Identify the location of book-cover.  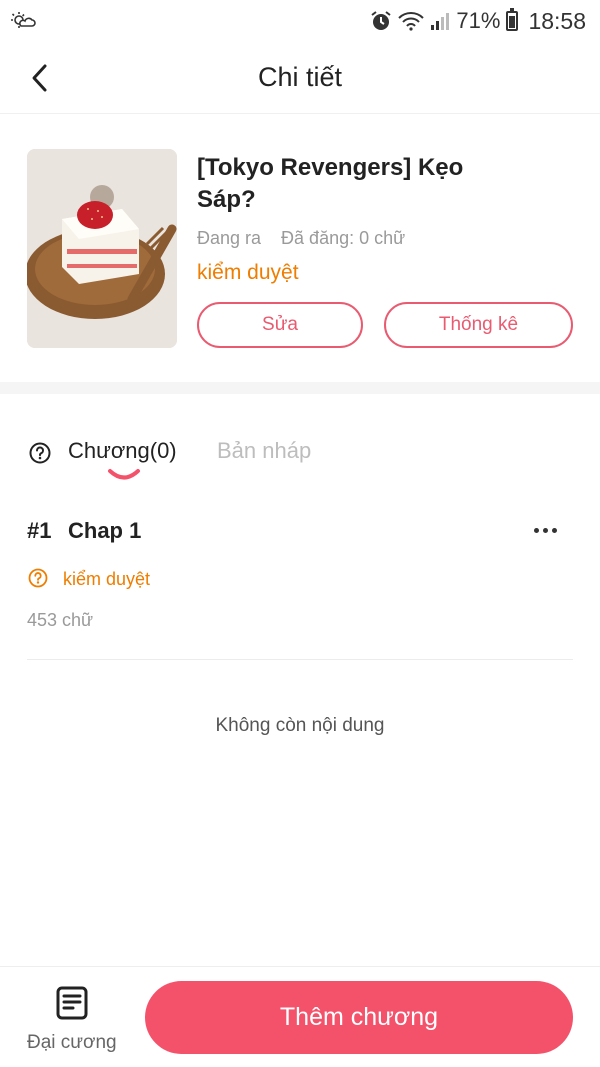
(102, 248).